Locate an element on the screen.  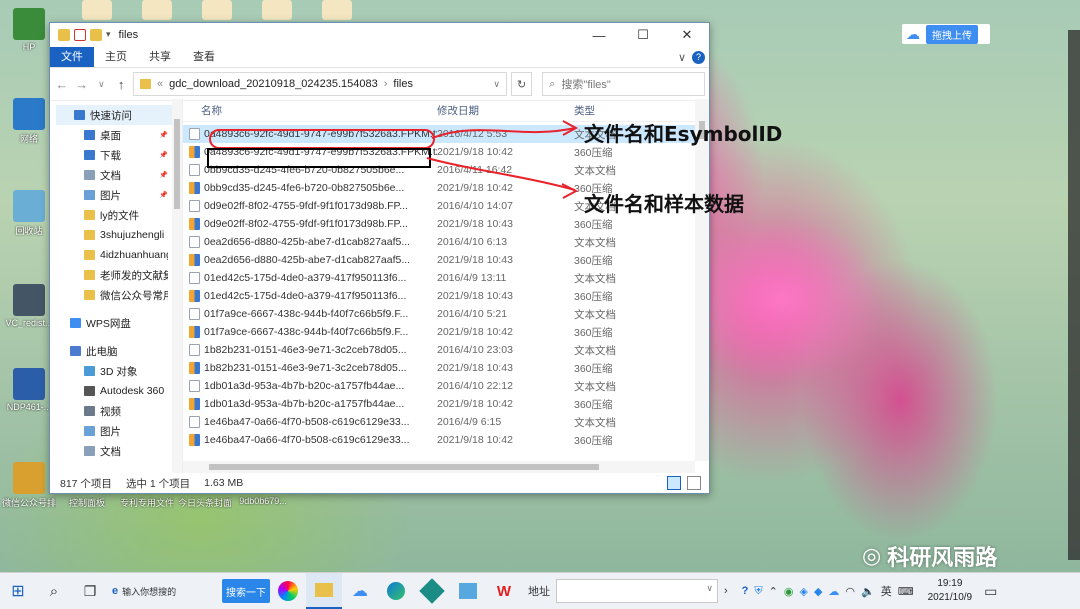
task-view-icon: ❐ is located at coordinates (90, 591).